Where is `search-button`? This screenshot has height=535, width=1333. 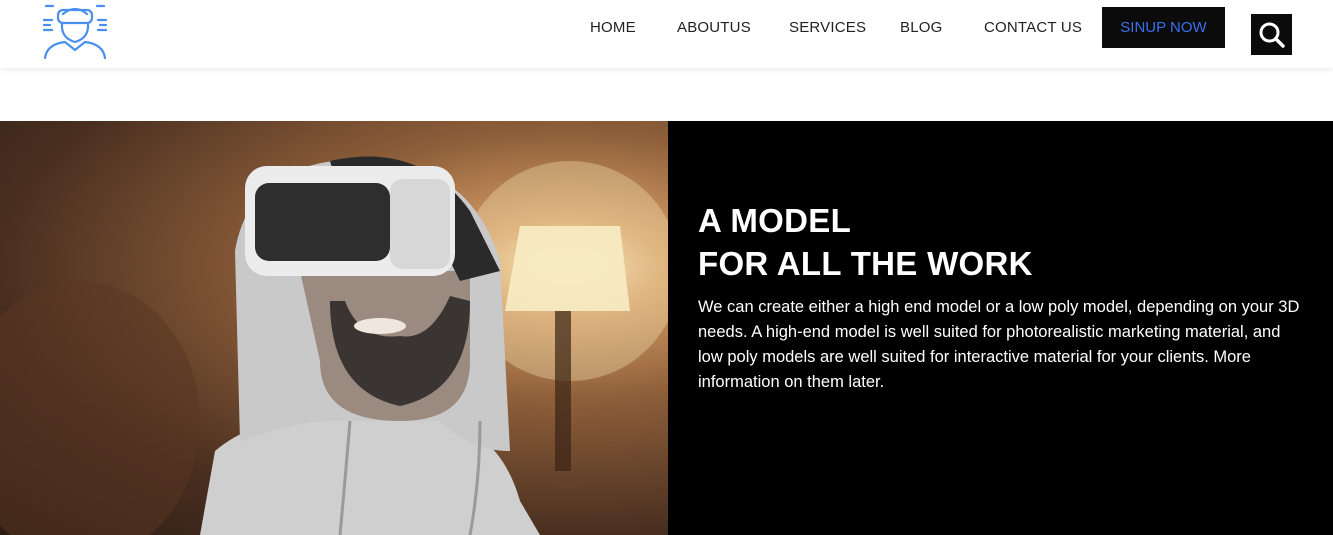 search-button is located at coordinates (1271, 34).